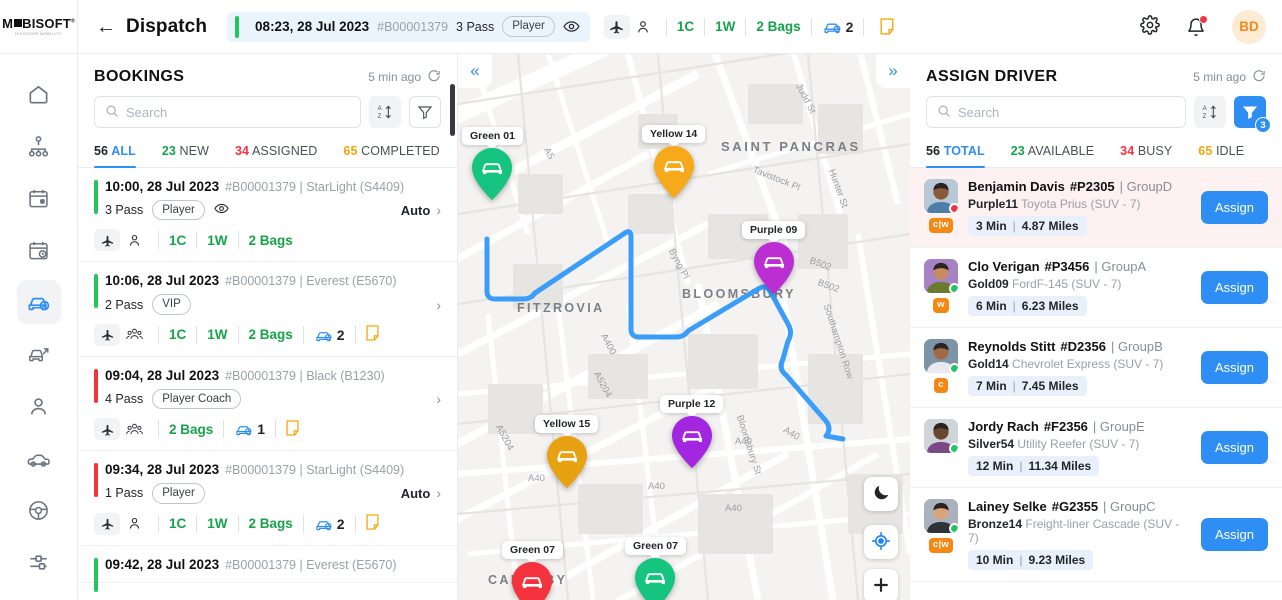  Describe the element at coordinates (655, 546) in the screenshot. I see `map-pin-label: Green 07` at that location.